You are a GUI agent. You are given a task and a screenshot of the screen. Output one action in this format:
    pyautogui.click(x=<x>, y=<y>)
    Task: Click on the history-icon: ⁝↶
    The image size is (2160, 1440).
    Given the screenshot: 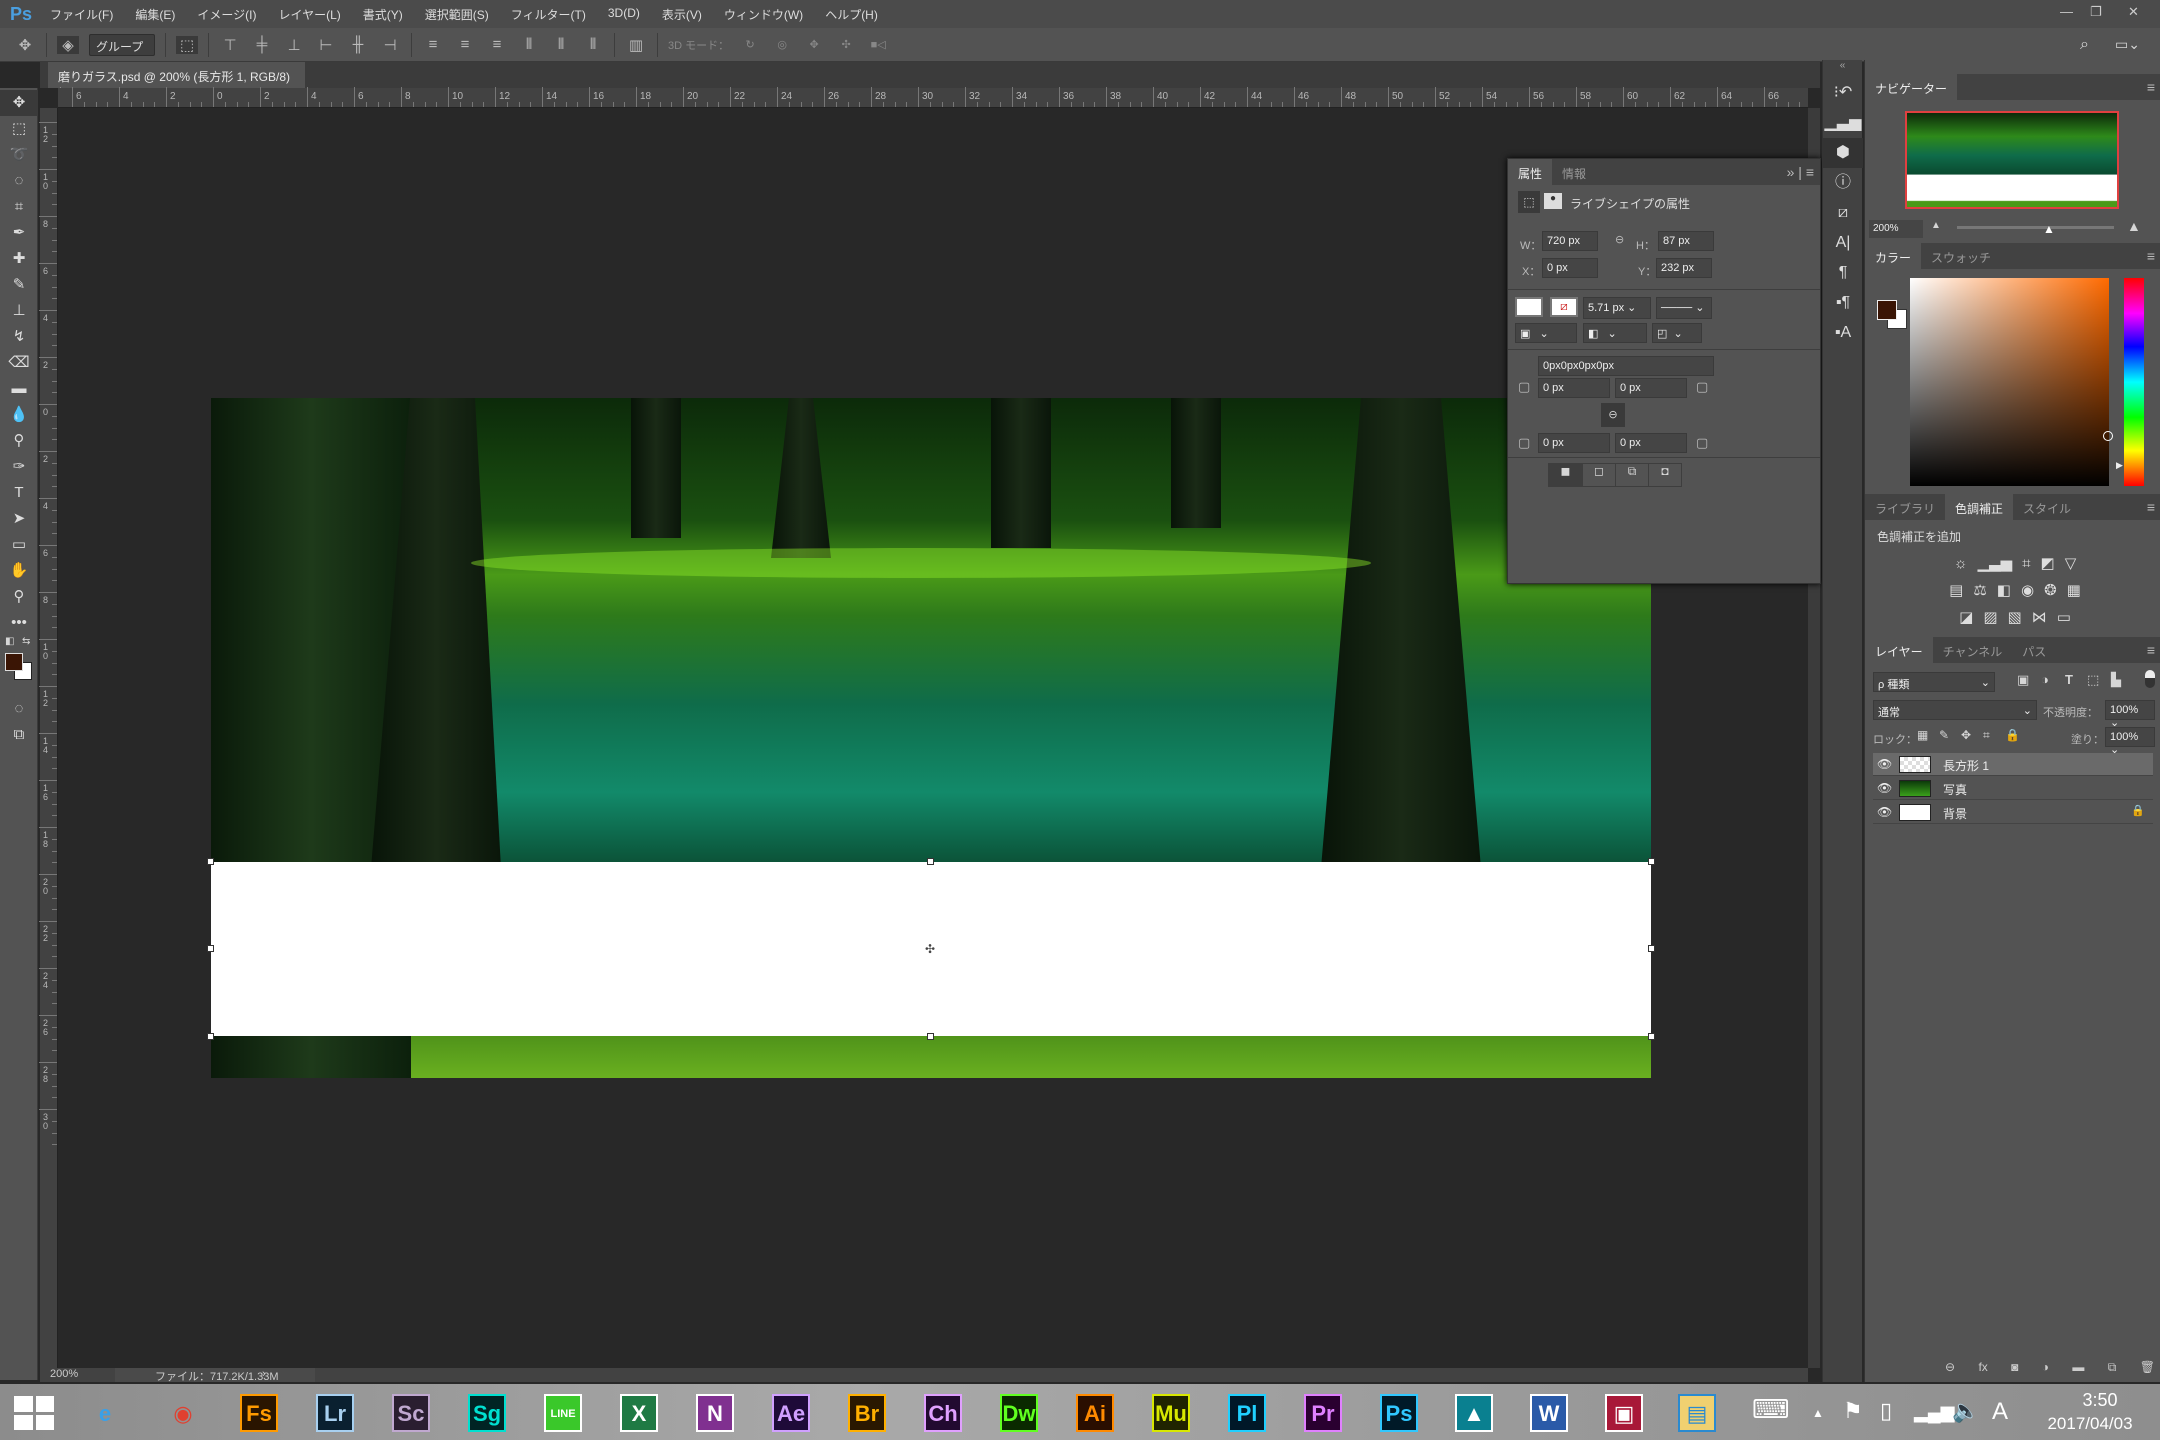 What is the action you would take?
    pyautogui.click(x=1843, y=93)
    